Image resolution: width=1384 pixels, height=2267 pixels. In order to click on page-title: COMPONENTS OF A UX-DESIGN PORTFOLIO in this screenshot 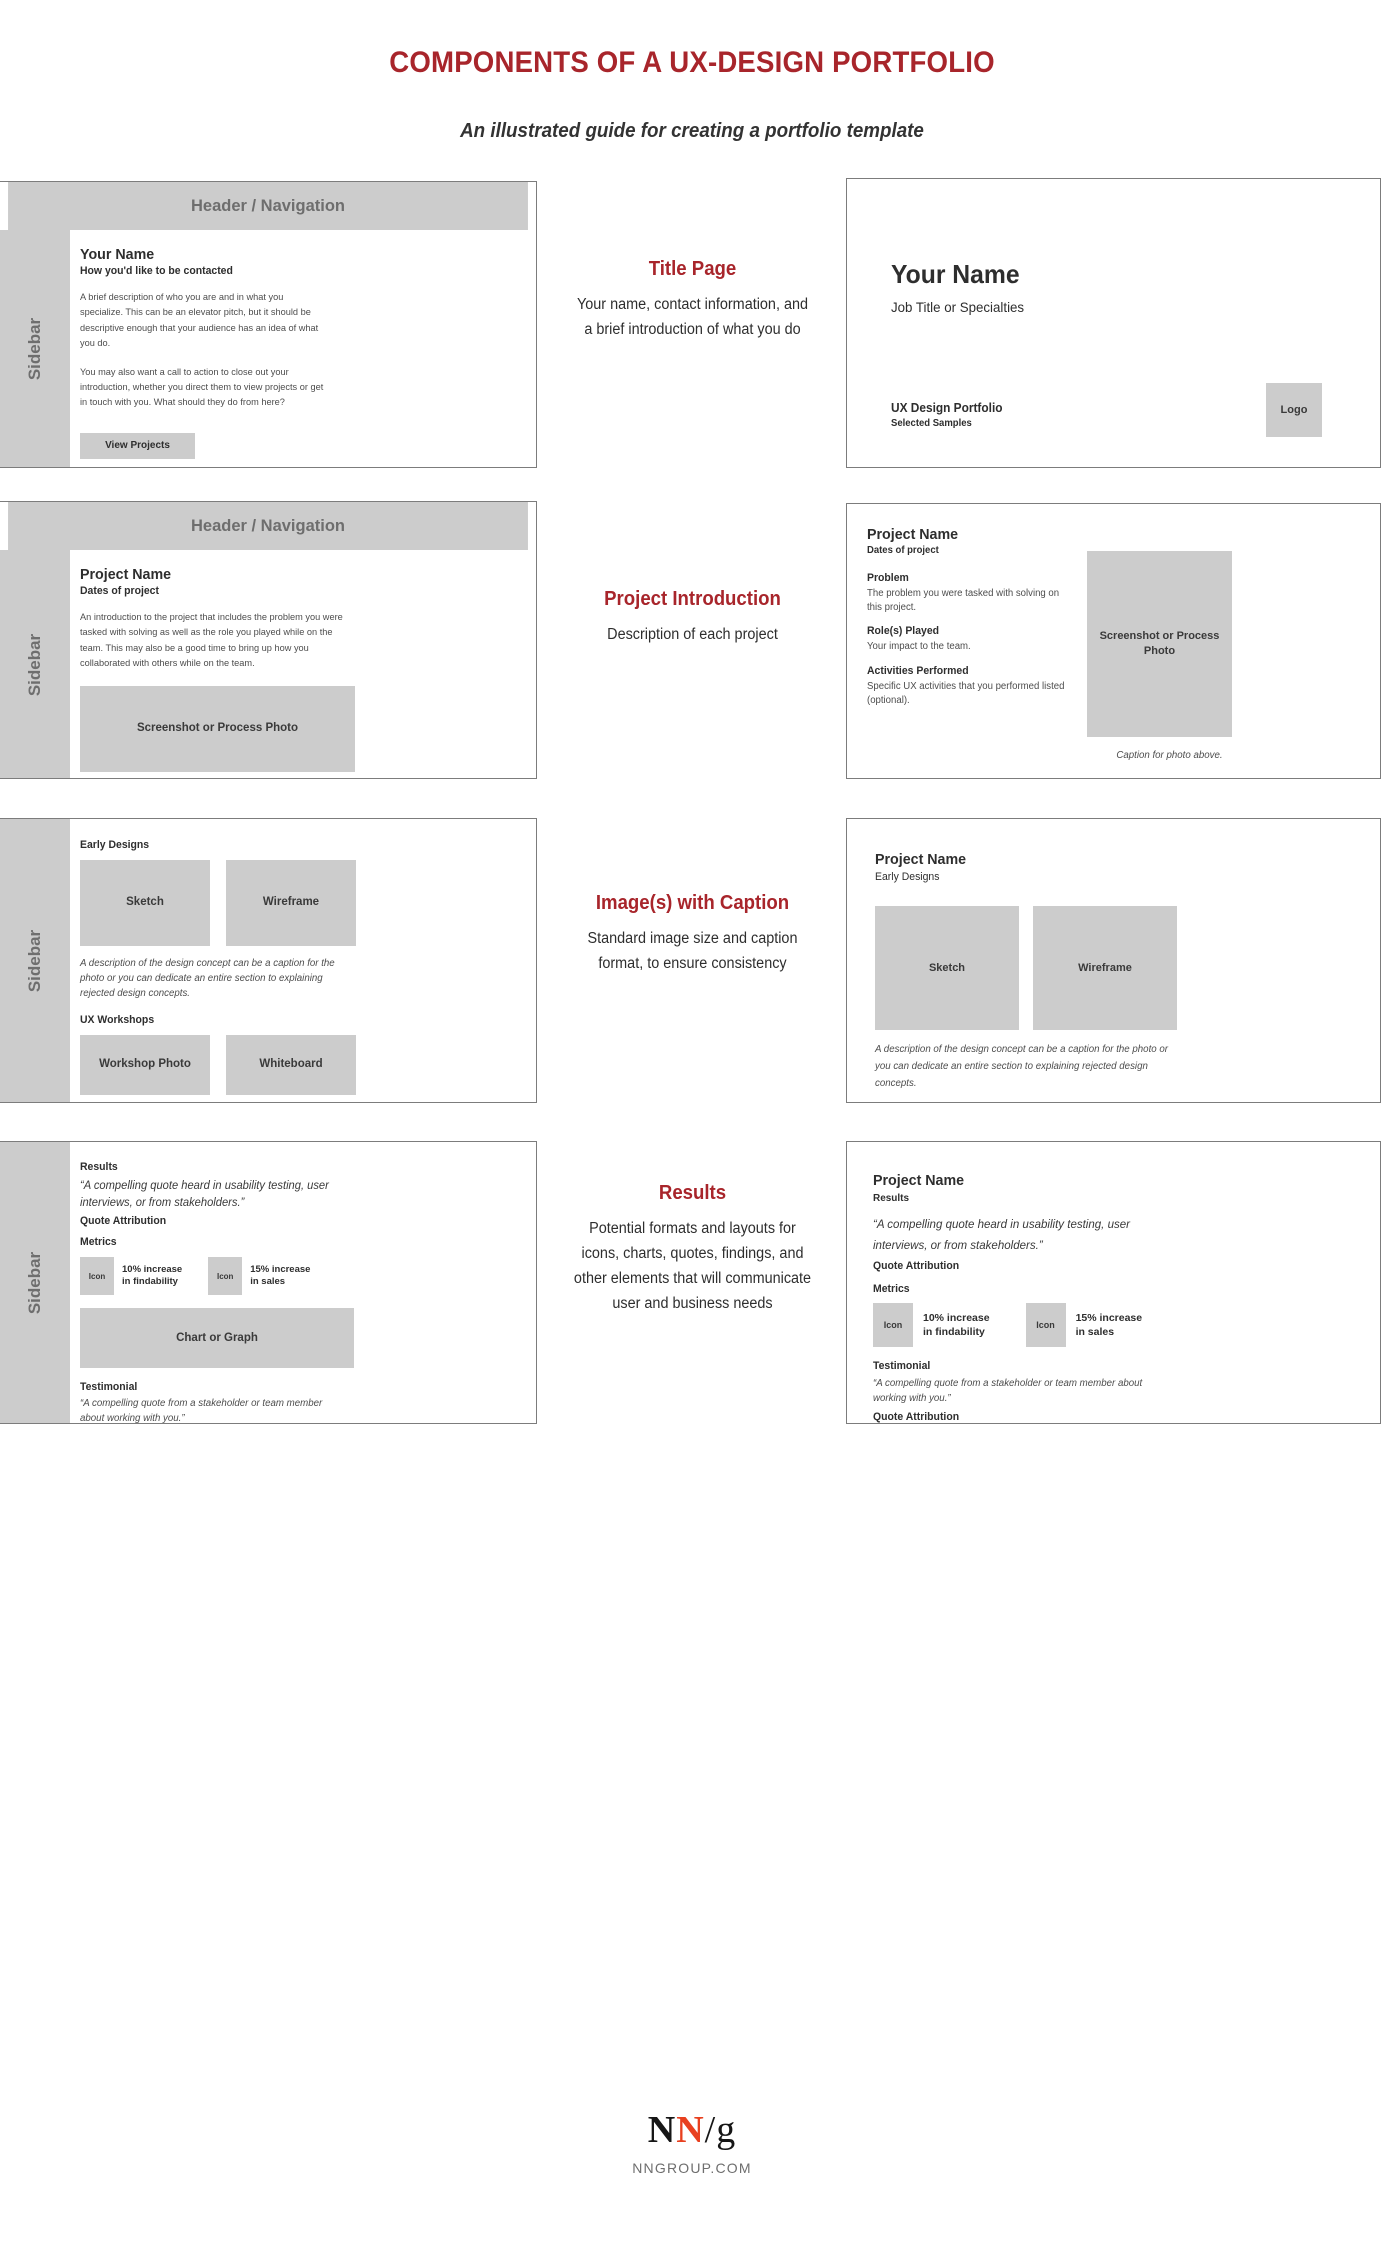, I will do `click(692, 62)`.